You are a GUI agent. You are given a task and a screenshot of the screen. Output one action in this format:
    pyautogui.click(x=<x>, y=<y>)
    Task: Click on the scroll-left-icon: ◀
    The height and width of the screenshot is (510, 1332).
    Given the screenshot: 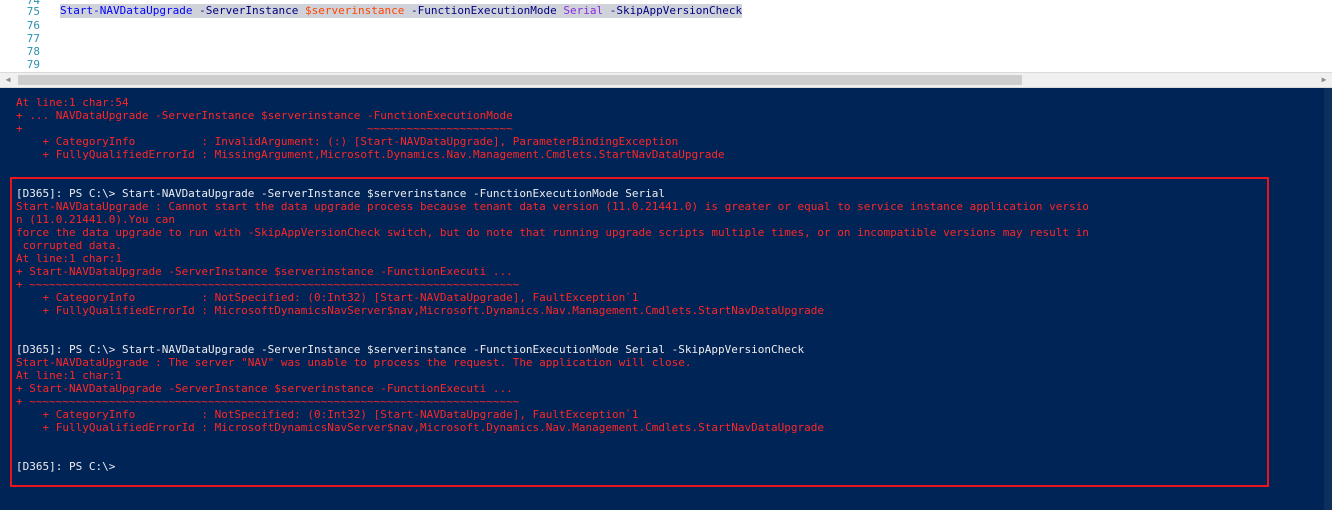 What is the action you would take?
    pyautogui.click(x=8, y=80)
    